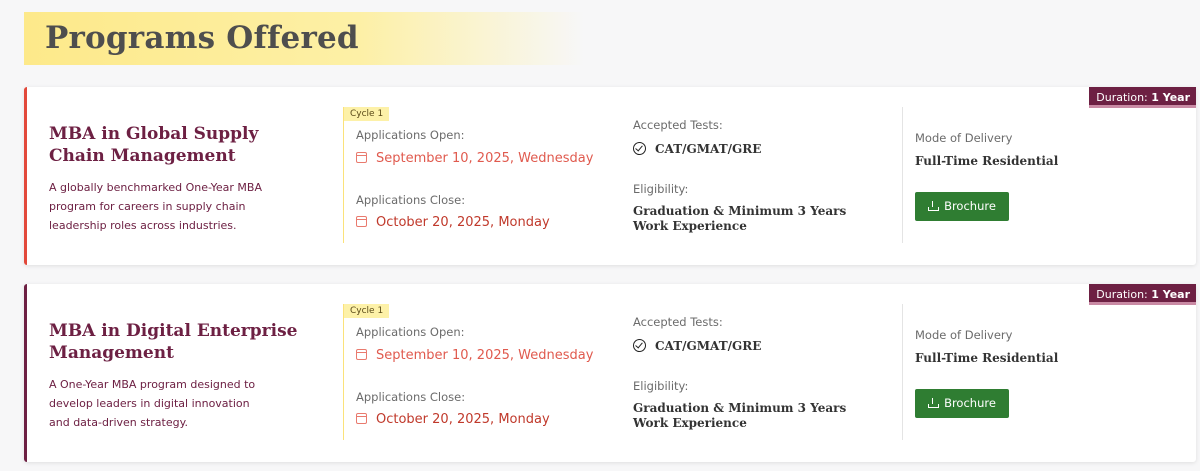  Describe the element at coordinates (202, 38) in the screenshot. I see `page-title: Programs Offered` at that location.